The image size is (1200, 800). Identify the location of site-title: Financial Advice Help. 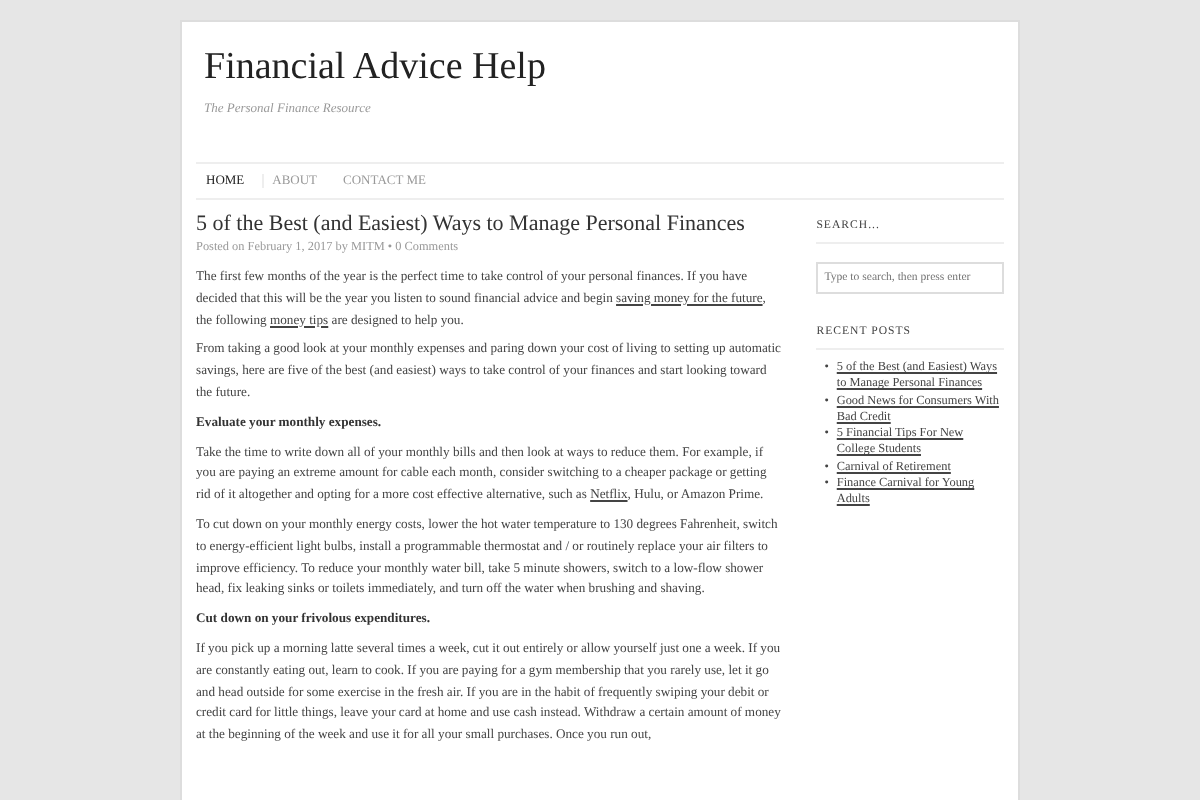
(600, 68).